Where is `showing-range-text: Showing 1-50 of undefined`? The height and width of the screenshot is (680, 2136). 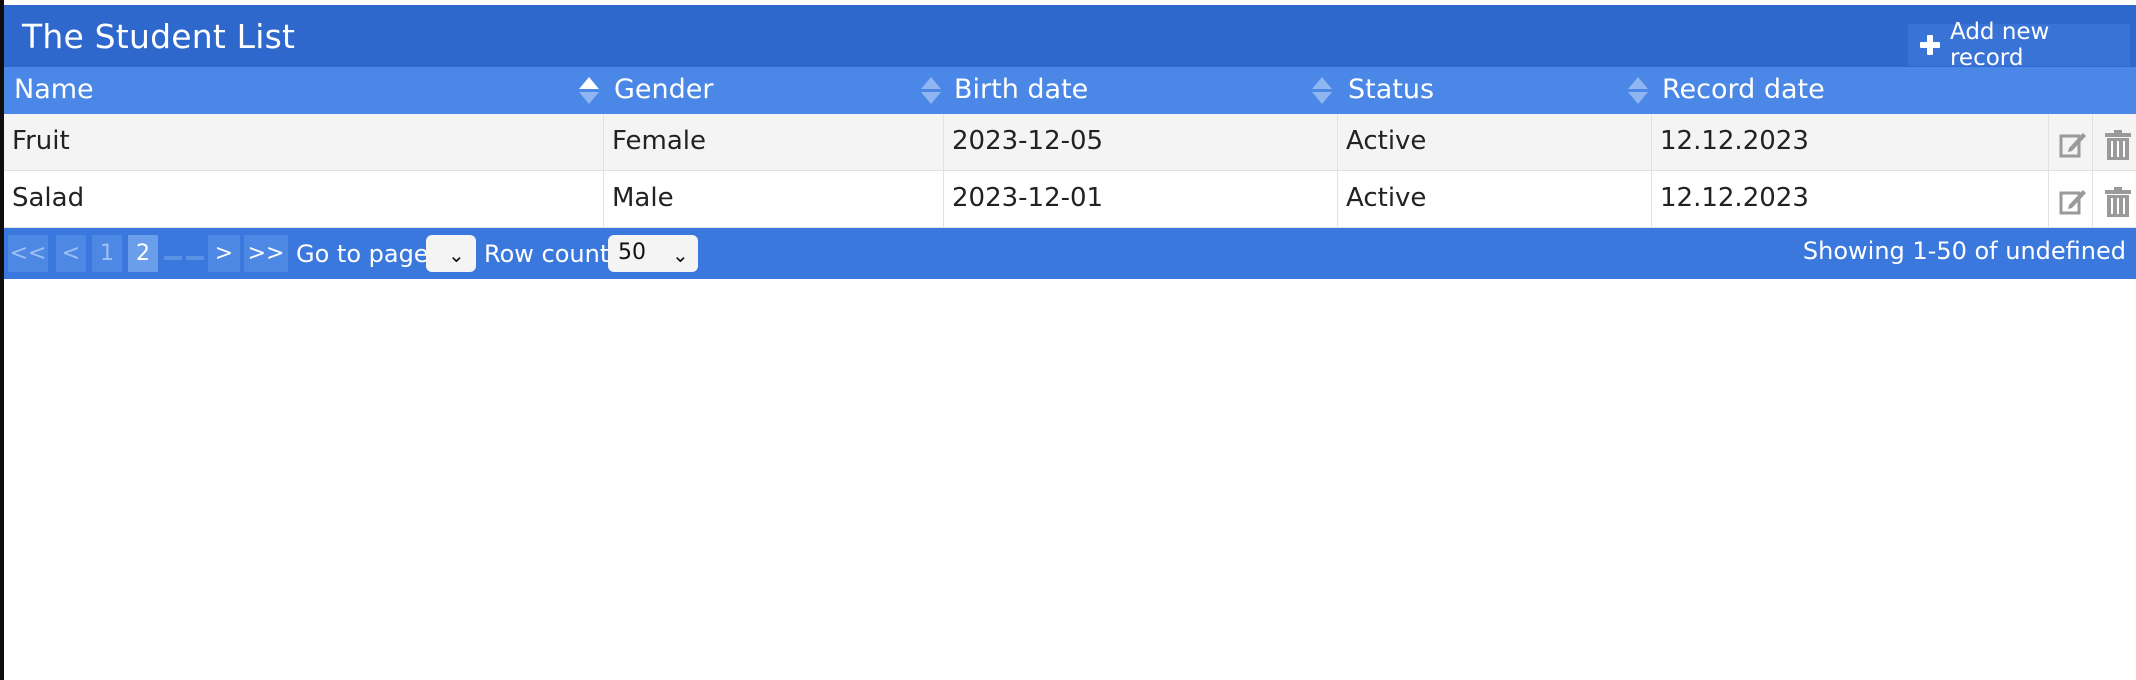 showing-range-text: Showing 1-50 of undefined is located at coordinates (1964, 251).